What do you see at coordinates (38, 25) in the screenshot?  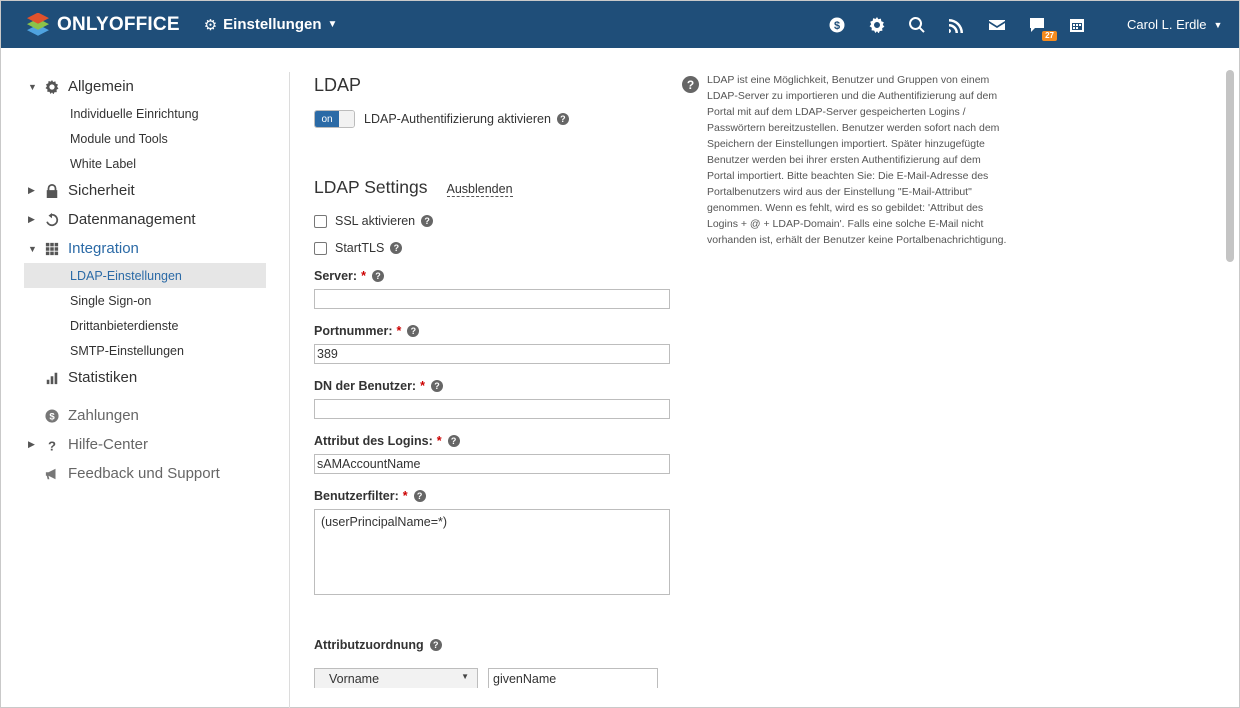 I see `onlyoffice-logo-icon` at bounding box center [38, 25].